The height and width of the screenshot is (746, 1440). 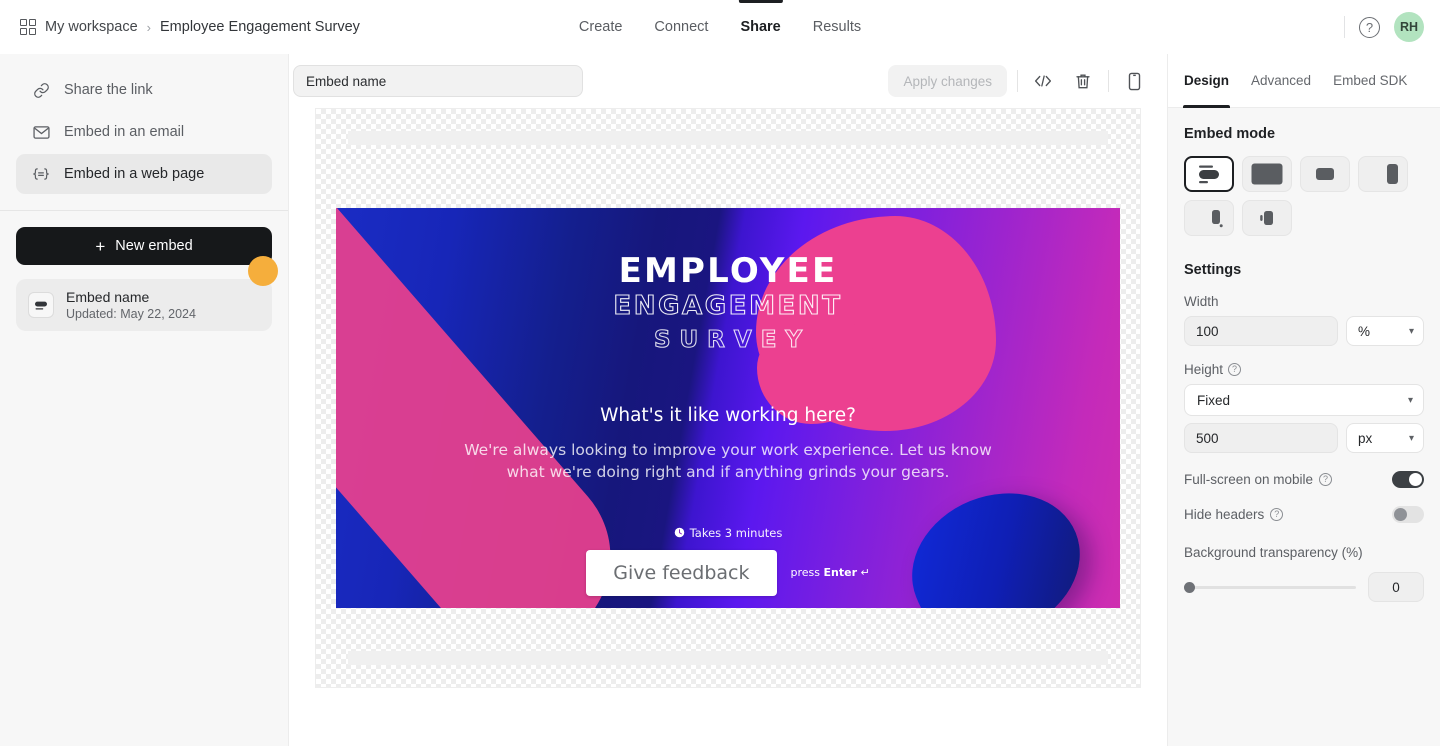 What do you see at coordinates (124, 132) in the screenshot?
I see `sidebar-item-label: Embed in an email` at bounding box center [124, 132].